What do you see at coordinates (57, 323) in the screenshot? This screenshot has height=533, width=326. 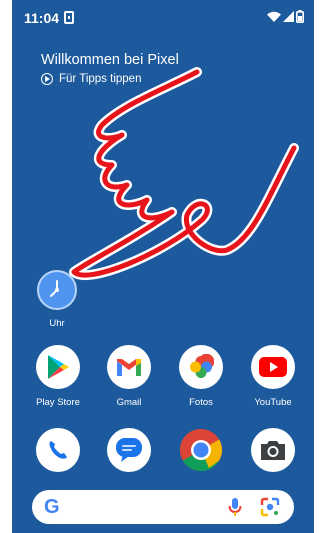 I see `clock-label: Uhr` at bounding box center [57, 323].